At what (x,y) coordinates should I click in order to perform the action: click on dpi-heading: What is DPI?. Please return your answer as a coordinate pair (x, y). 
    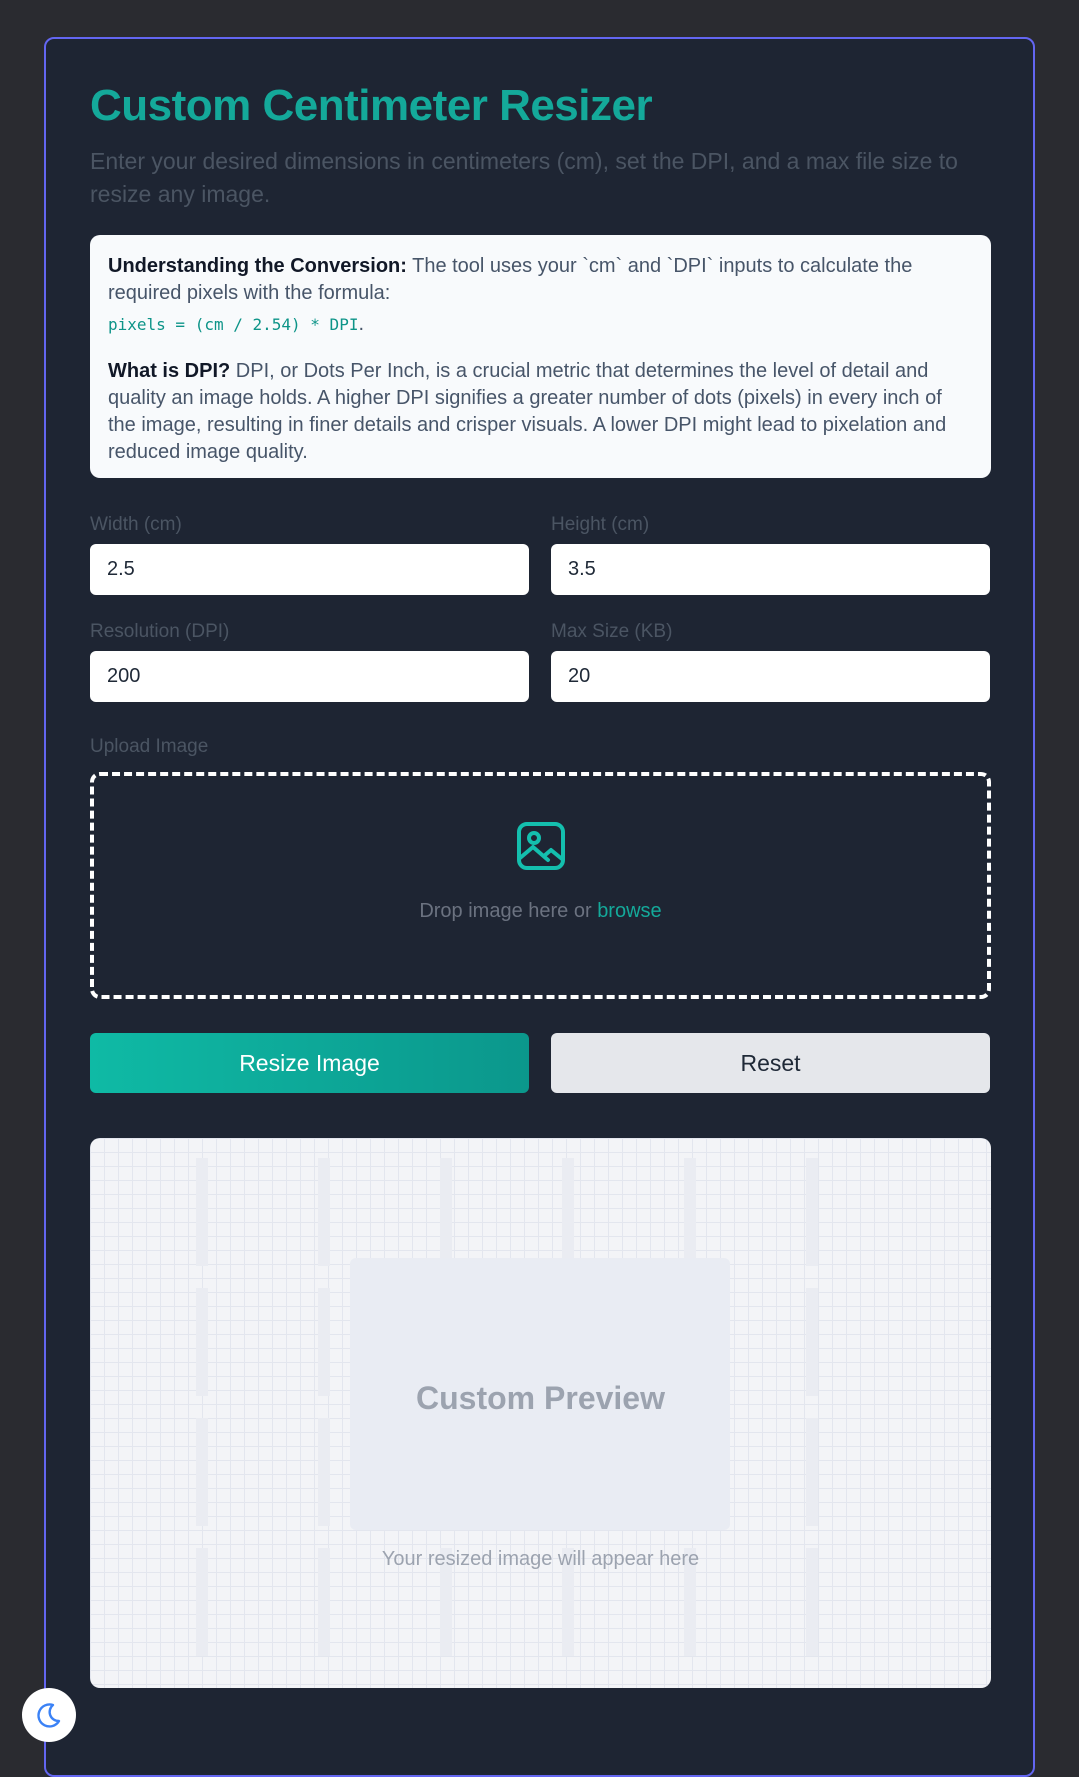
    Looking at the image, I should click on (169, 371).